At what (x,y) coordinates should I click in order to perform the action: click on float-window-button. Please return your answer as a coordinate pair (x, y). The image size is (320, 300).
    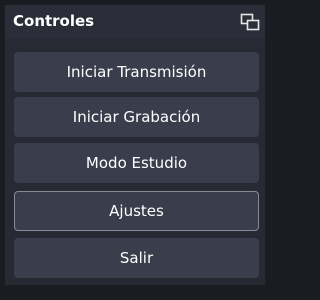
    Looking at the image, I should click on (250, 22).